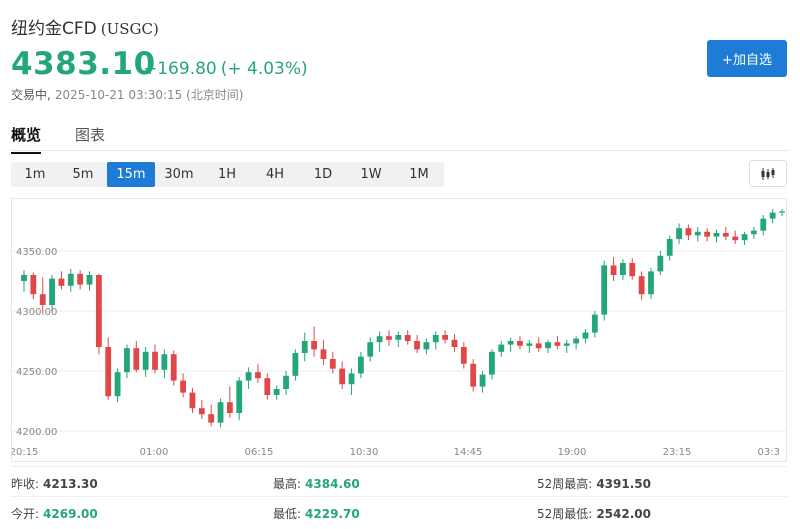  Describe the element at coordinates (594, 514) in the screenshot. I see `stat-52w-low: 52周最低: 2542.00` at that location.